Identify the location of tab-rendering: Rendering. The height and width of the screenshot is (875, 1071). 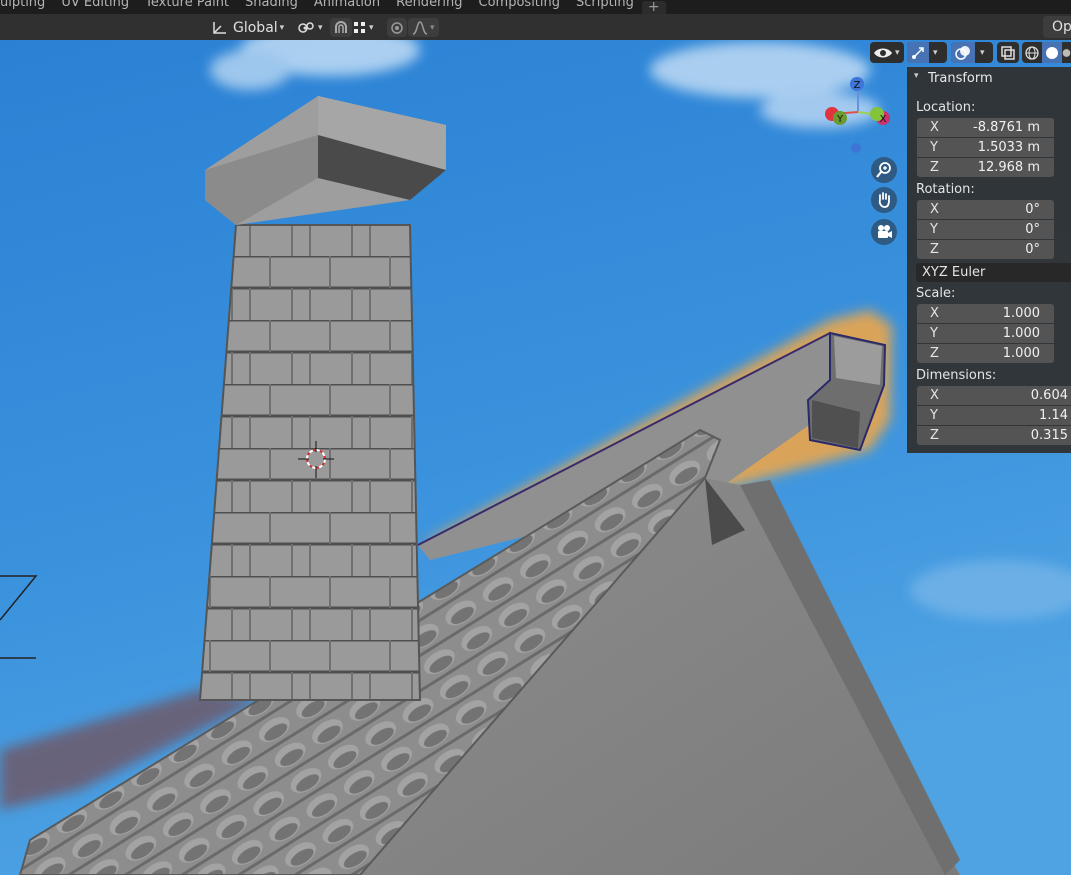
(429, 7).